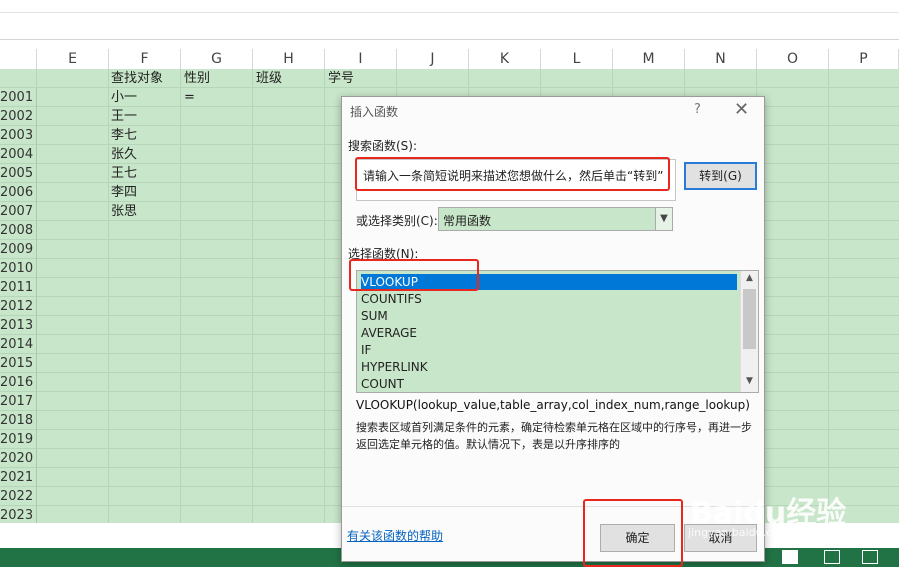  I want to click on cell-f: 张思, so click(124, 211).